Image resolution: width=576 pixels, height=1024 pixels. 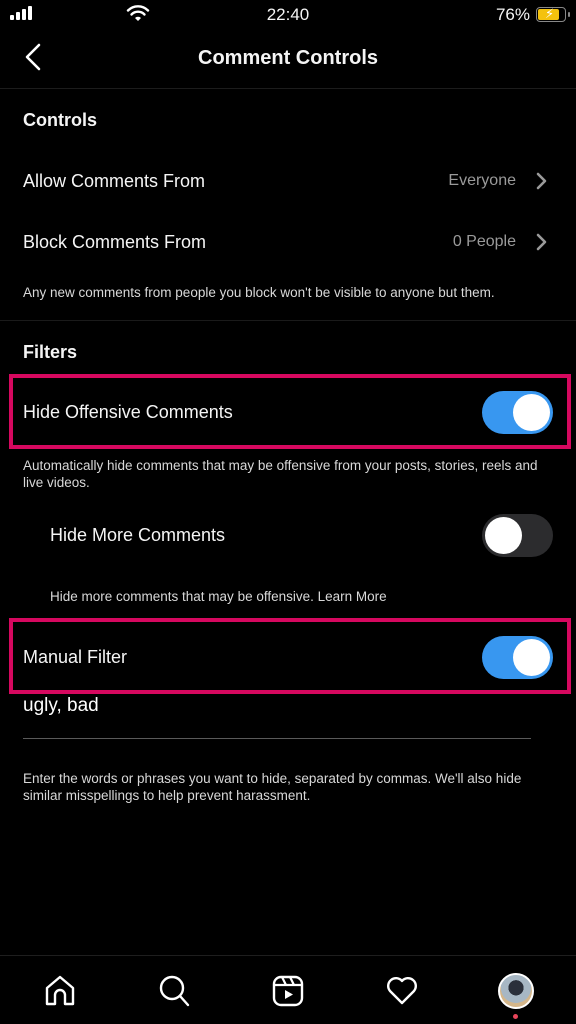 I want to click on manual-filter-label: Manual Filter, so click(x=75, y=656).